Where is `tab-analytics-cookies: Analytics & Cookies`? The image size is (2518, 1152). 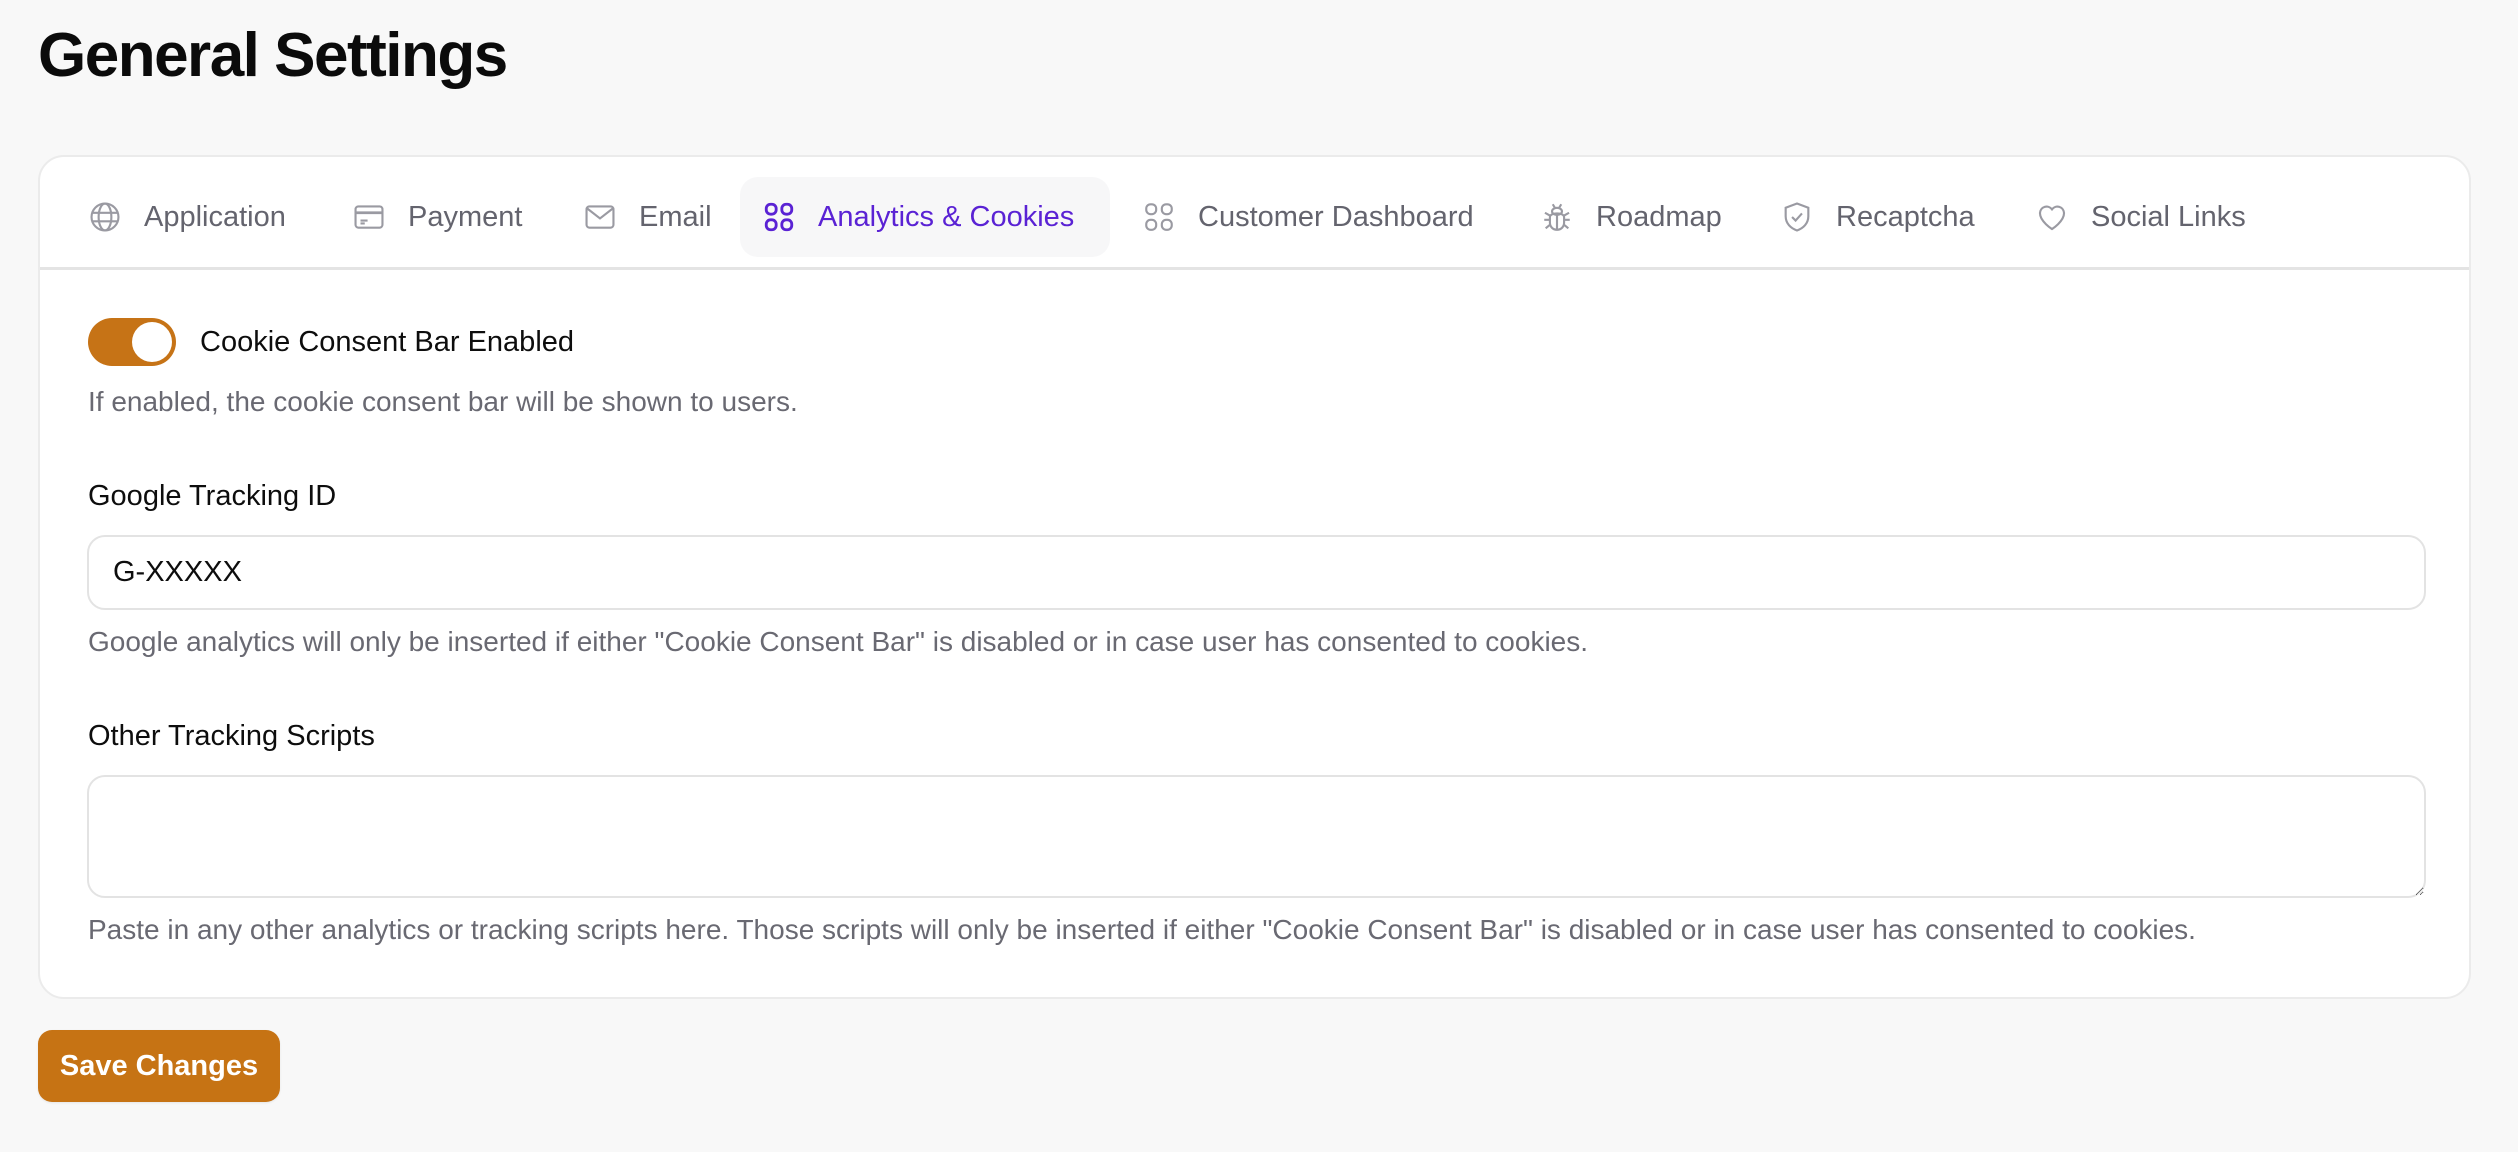 tab-analytics-cookies: Analytics & Cookies is located at coordinates (925, 217).